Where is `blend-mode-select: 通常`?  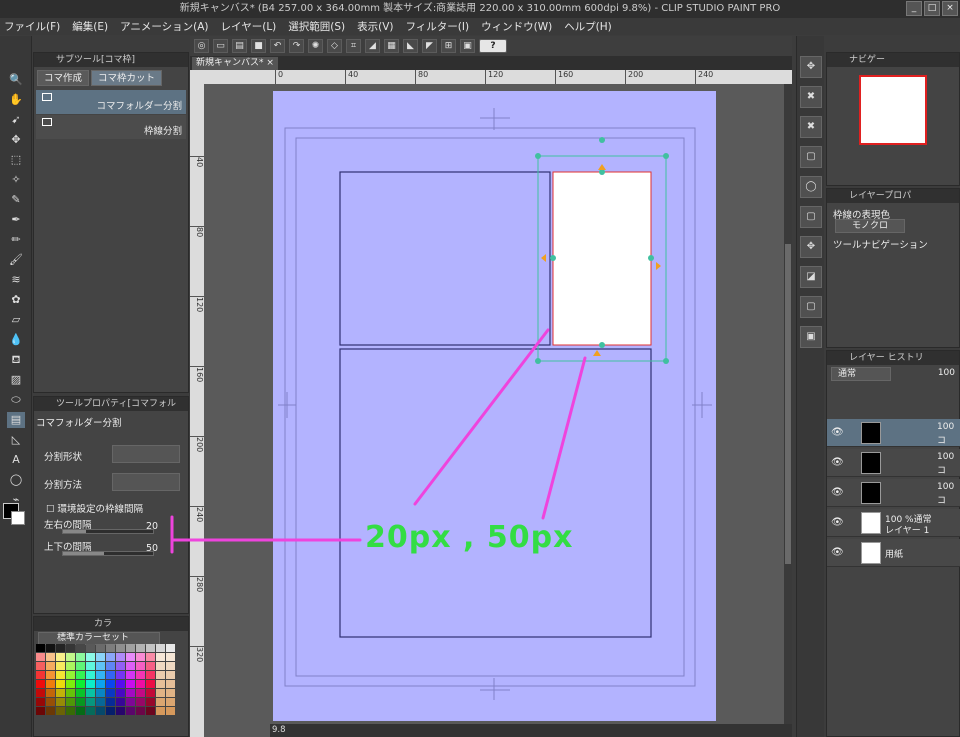 blend-mode-select: 通常 is located at coordinates (861, 374).